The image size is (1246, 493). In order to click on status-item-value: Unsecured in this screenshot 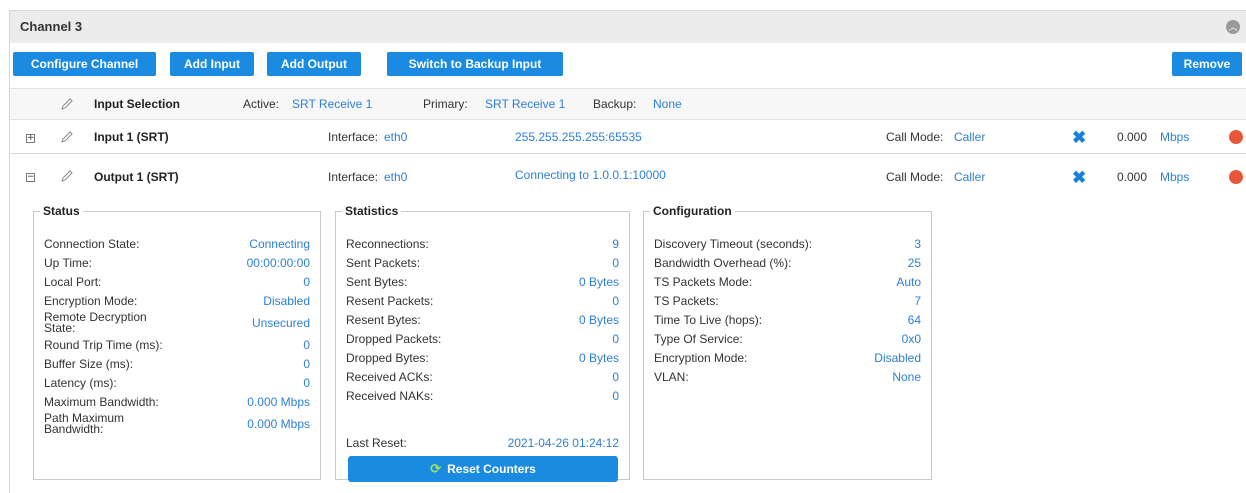, I will do `click(280, 323)`.